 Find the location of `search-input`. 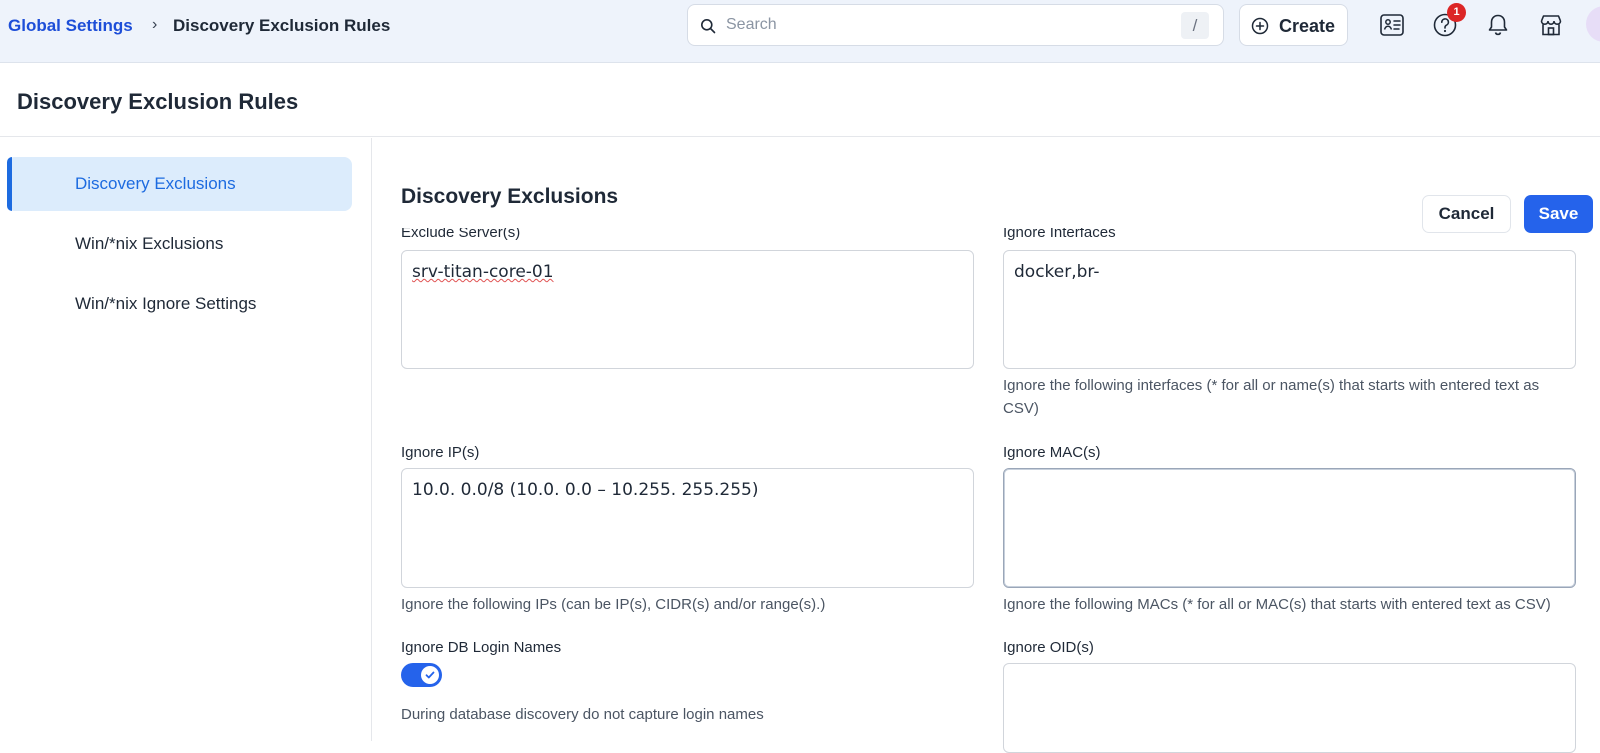

search-input is located at coordinates (941, 25).